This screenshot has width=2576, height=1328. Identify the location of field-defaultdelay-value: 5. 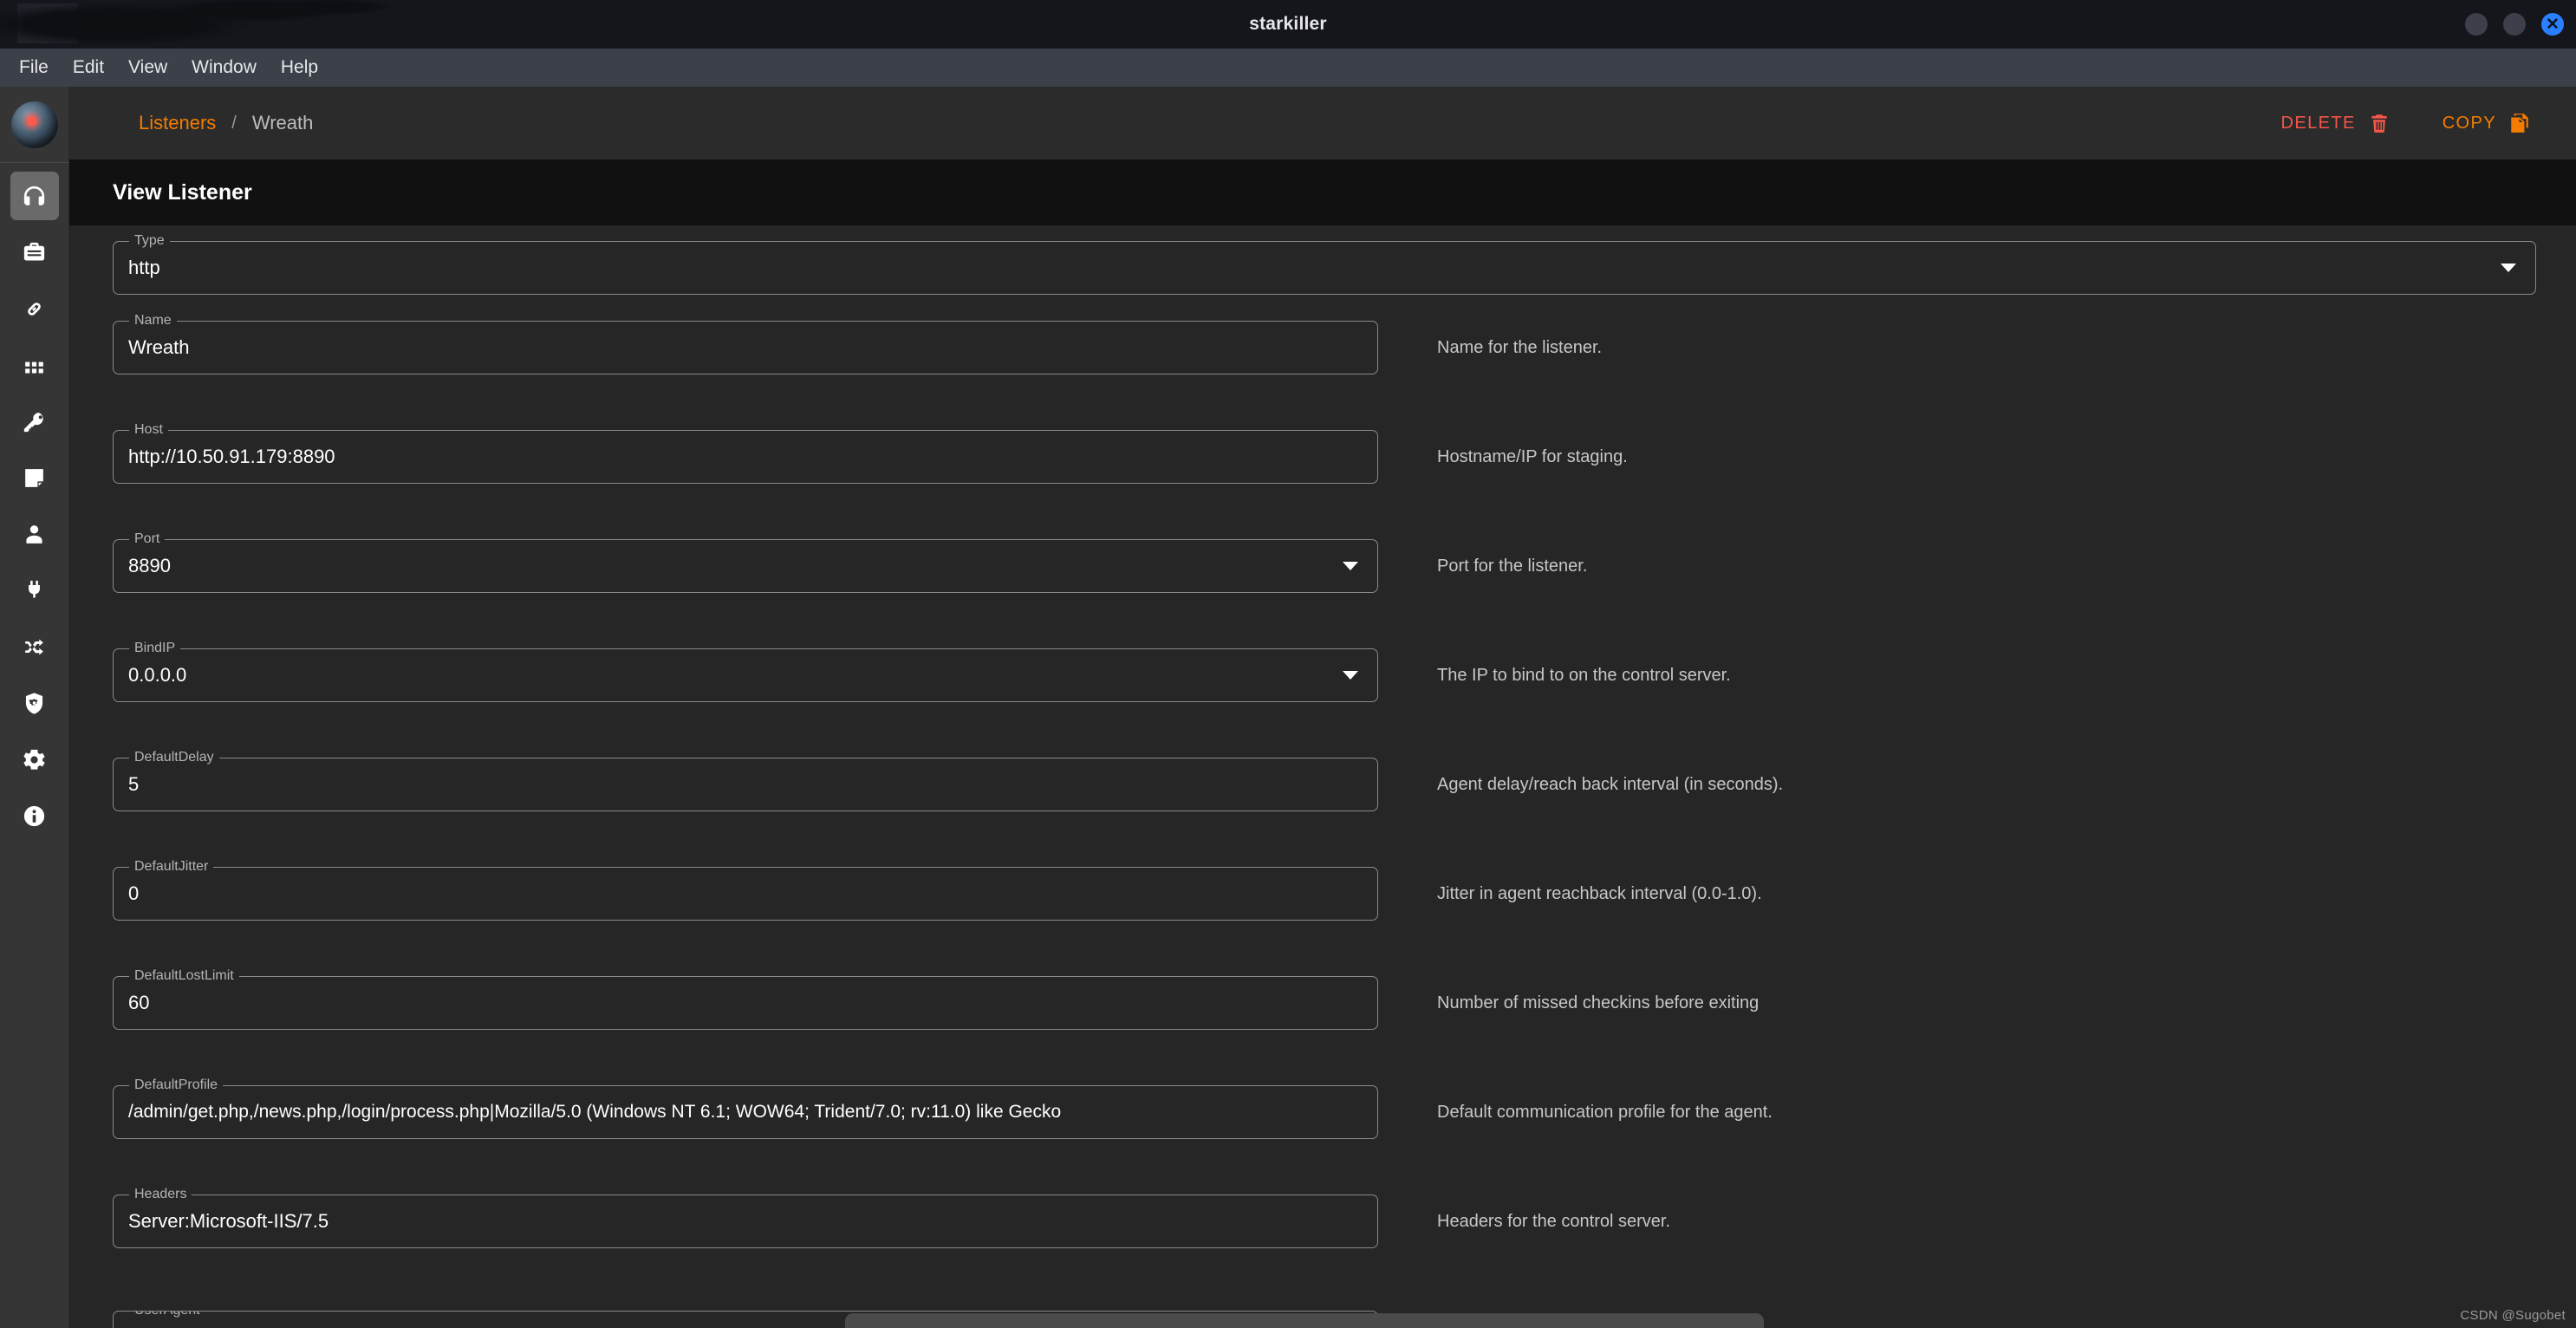
(134, 784).